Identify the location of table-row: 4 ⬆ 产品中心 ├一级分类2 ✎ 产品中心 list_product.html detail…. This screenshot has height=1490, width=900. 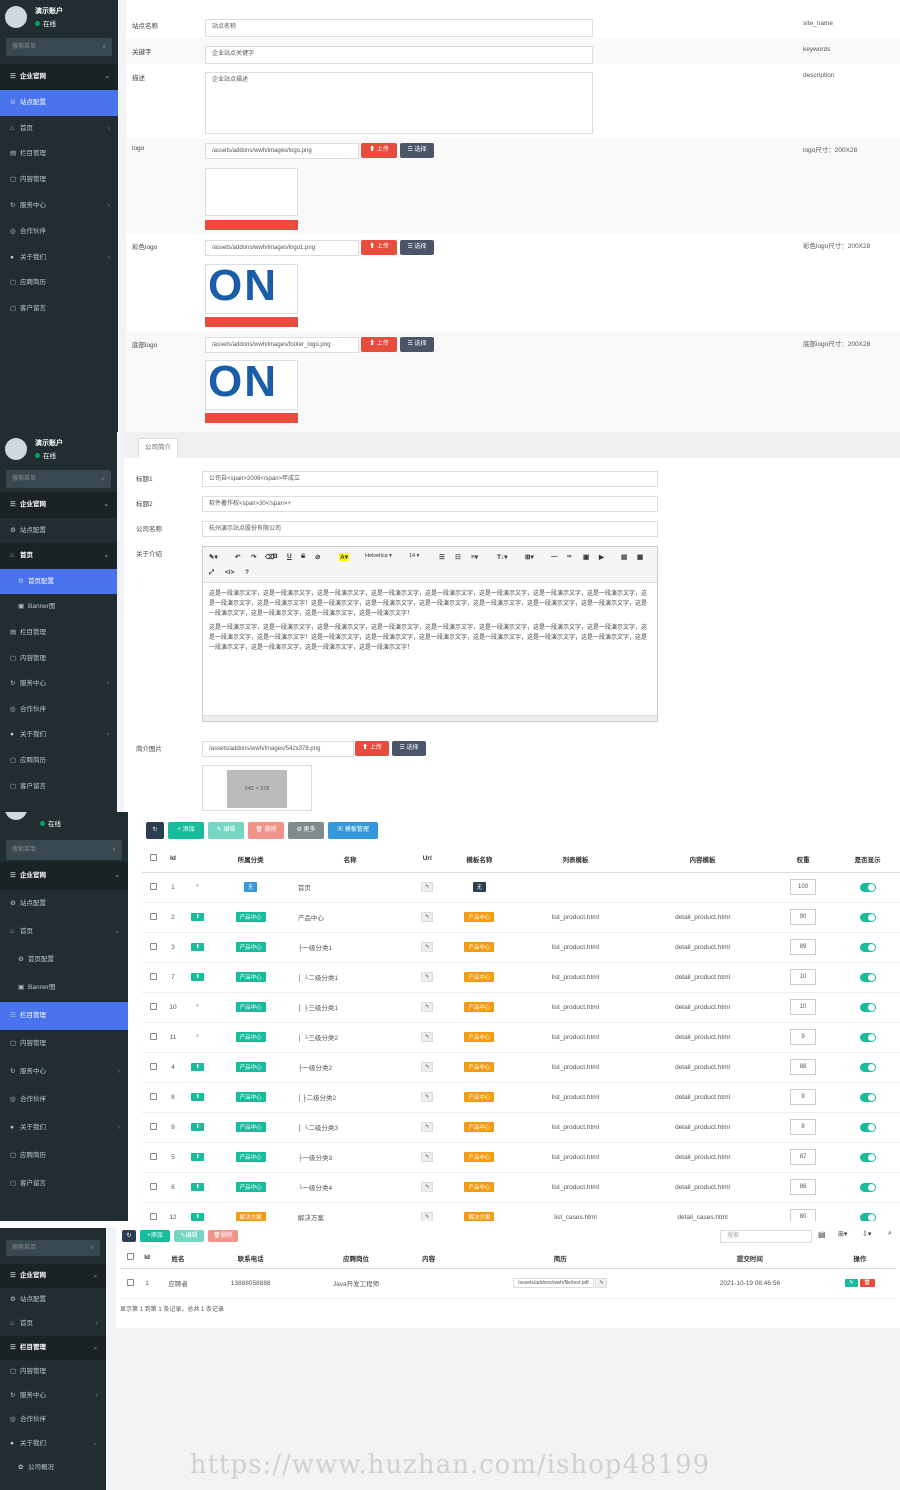
(521, 1067).